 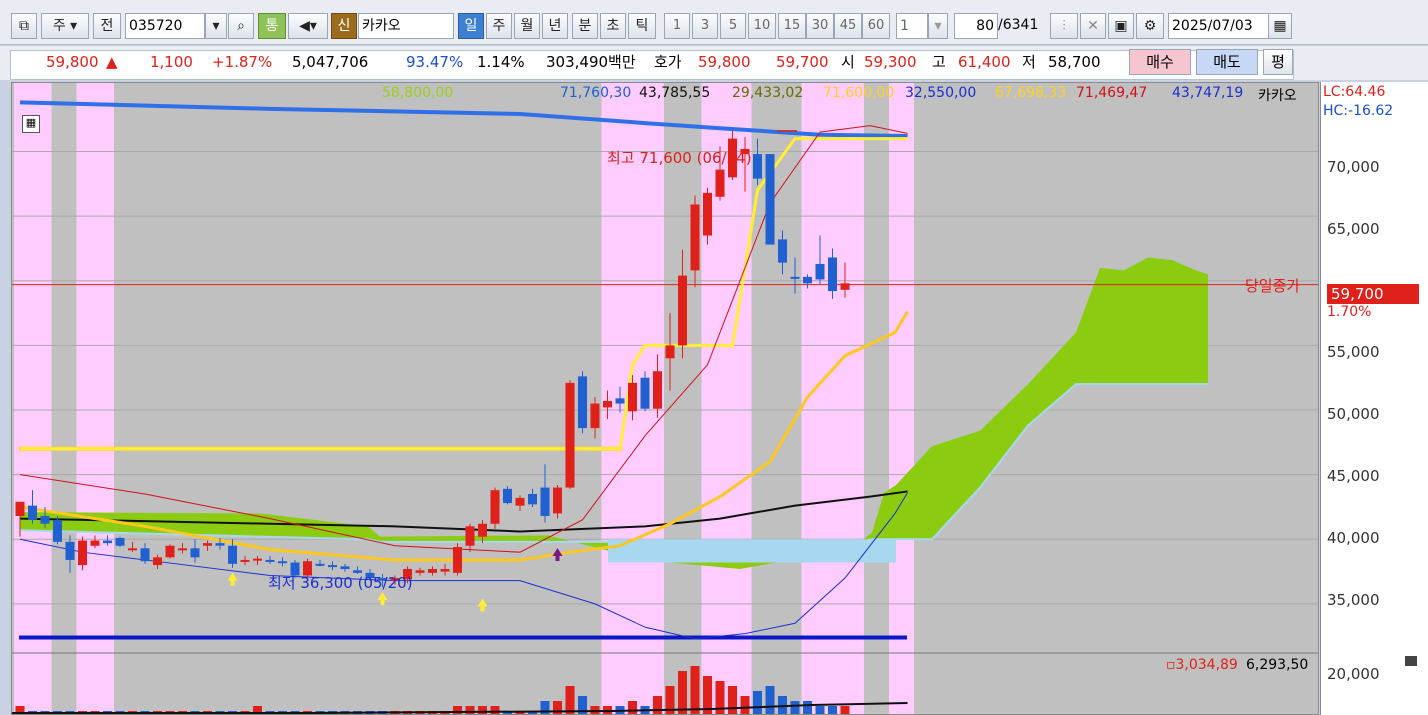 What do you see at coordinates (939, 62) in the screenshot?
I see `high-label: 고` at bounding box center [939, 62].